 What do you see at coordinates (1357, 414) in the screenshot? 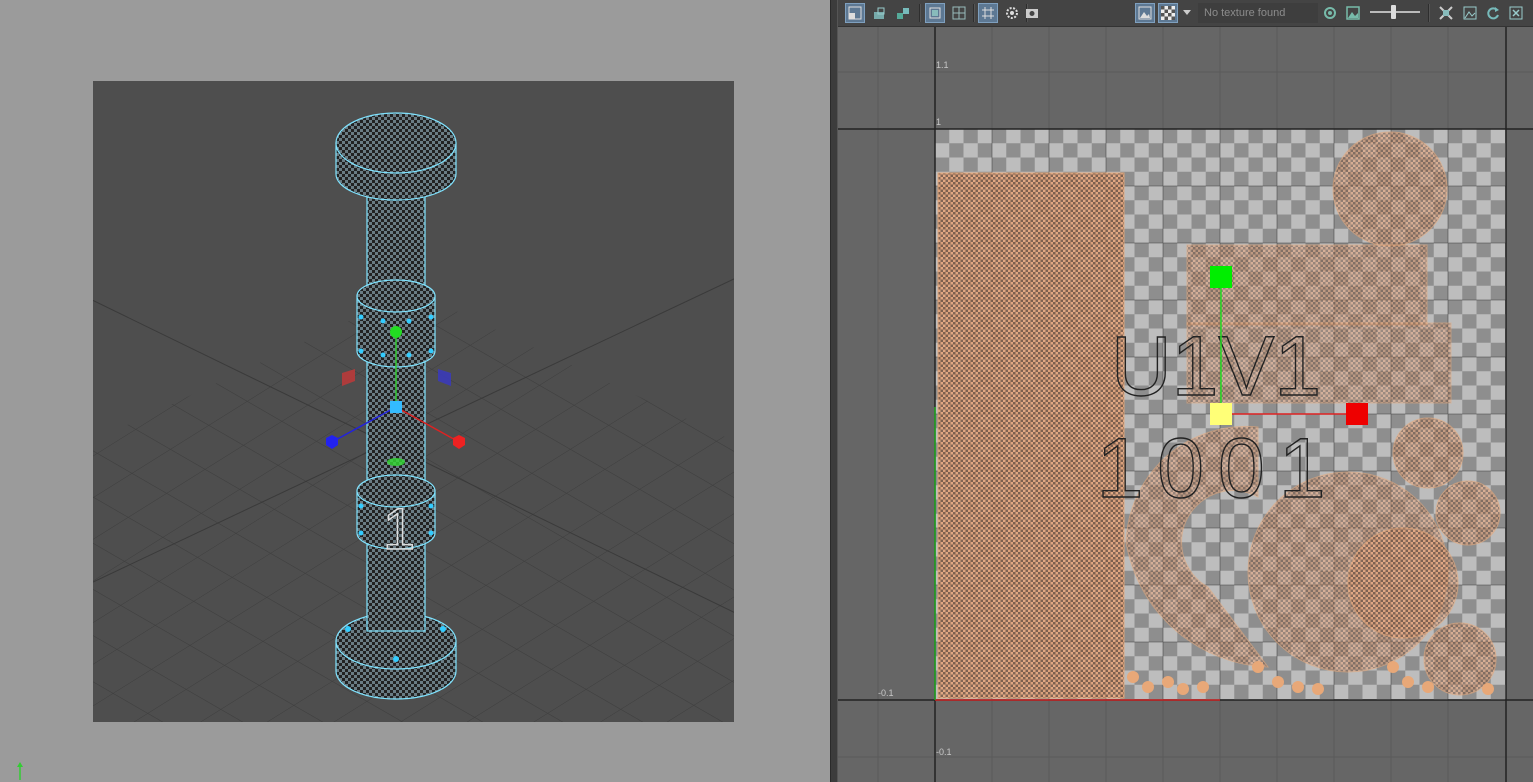
I see `uv-u-handle` at bounding box center [1357, 414].